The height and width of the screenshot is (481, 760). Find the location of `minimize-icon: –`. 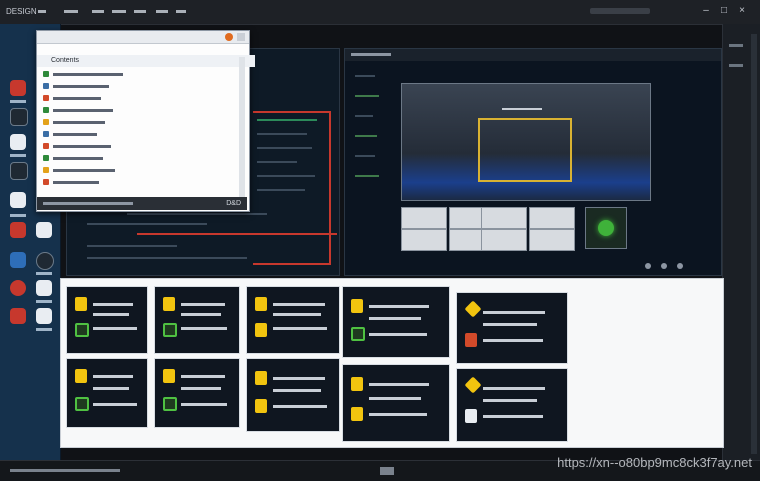

minimize-icon: – is located at coordinates (706, 11).